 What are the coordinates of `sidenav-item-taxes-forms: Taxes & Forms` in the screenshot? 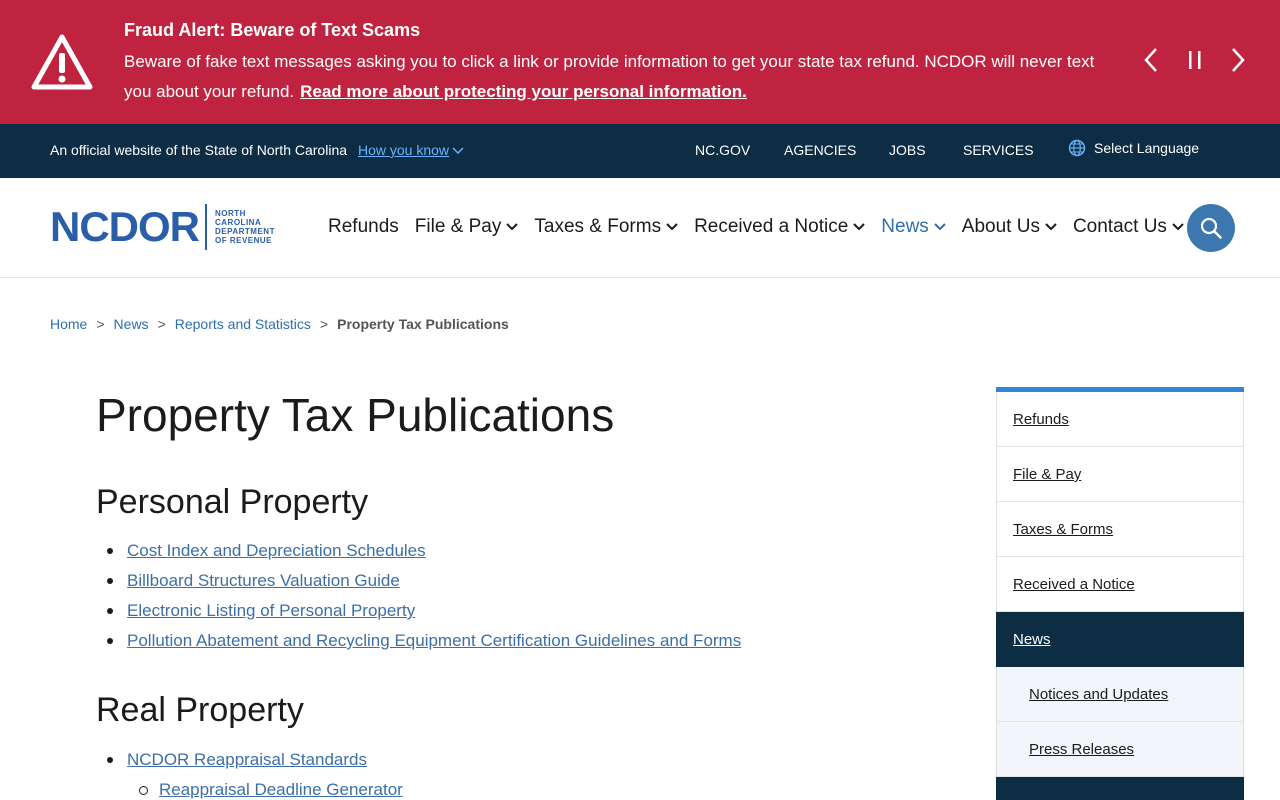 It's located at (1120, 529).